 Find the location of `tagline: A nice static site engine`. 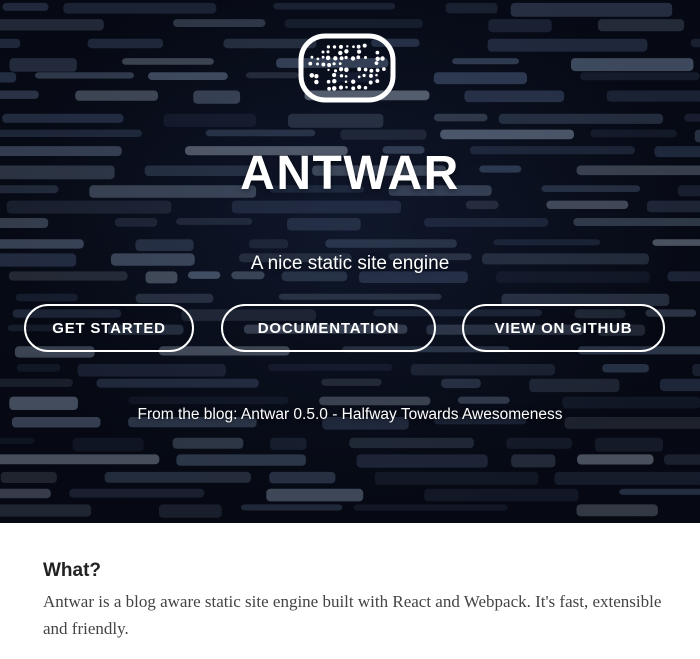

tagline: A nice static site engine is located at coordinates (350, 263).